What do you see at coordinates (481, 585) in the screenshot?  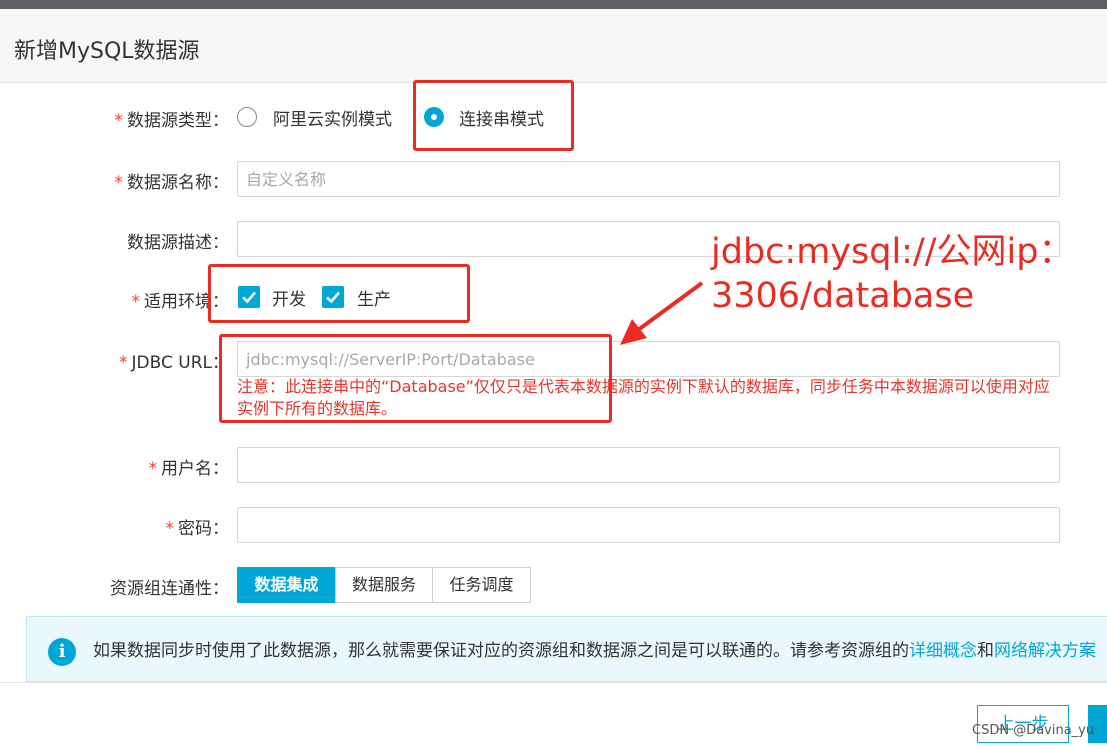 I see `tab-task-scheduling: 任务调度` at bounding box center [481, 585].